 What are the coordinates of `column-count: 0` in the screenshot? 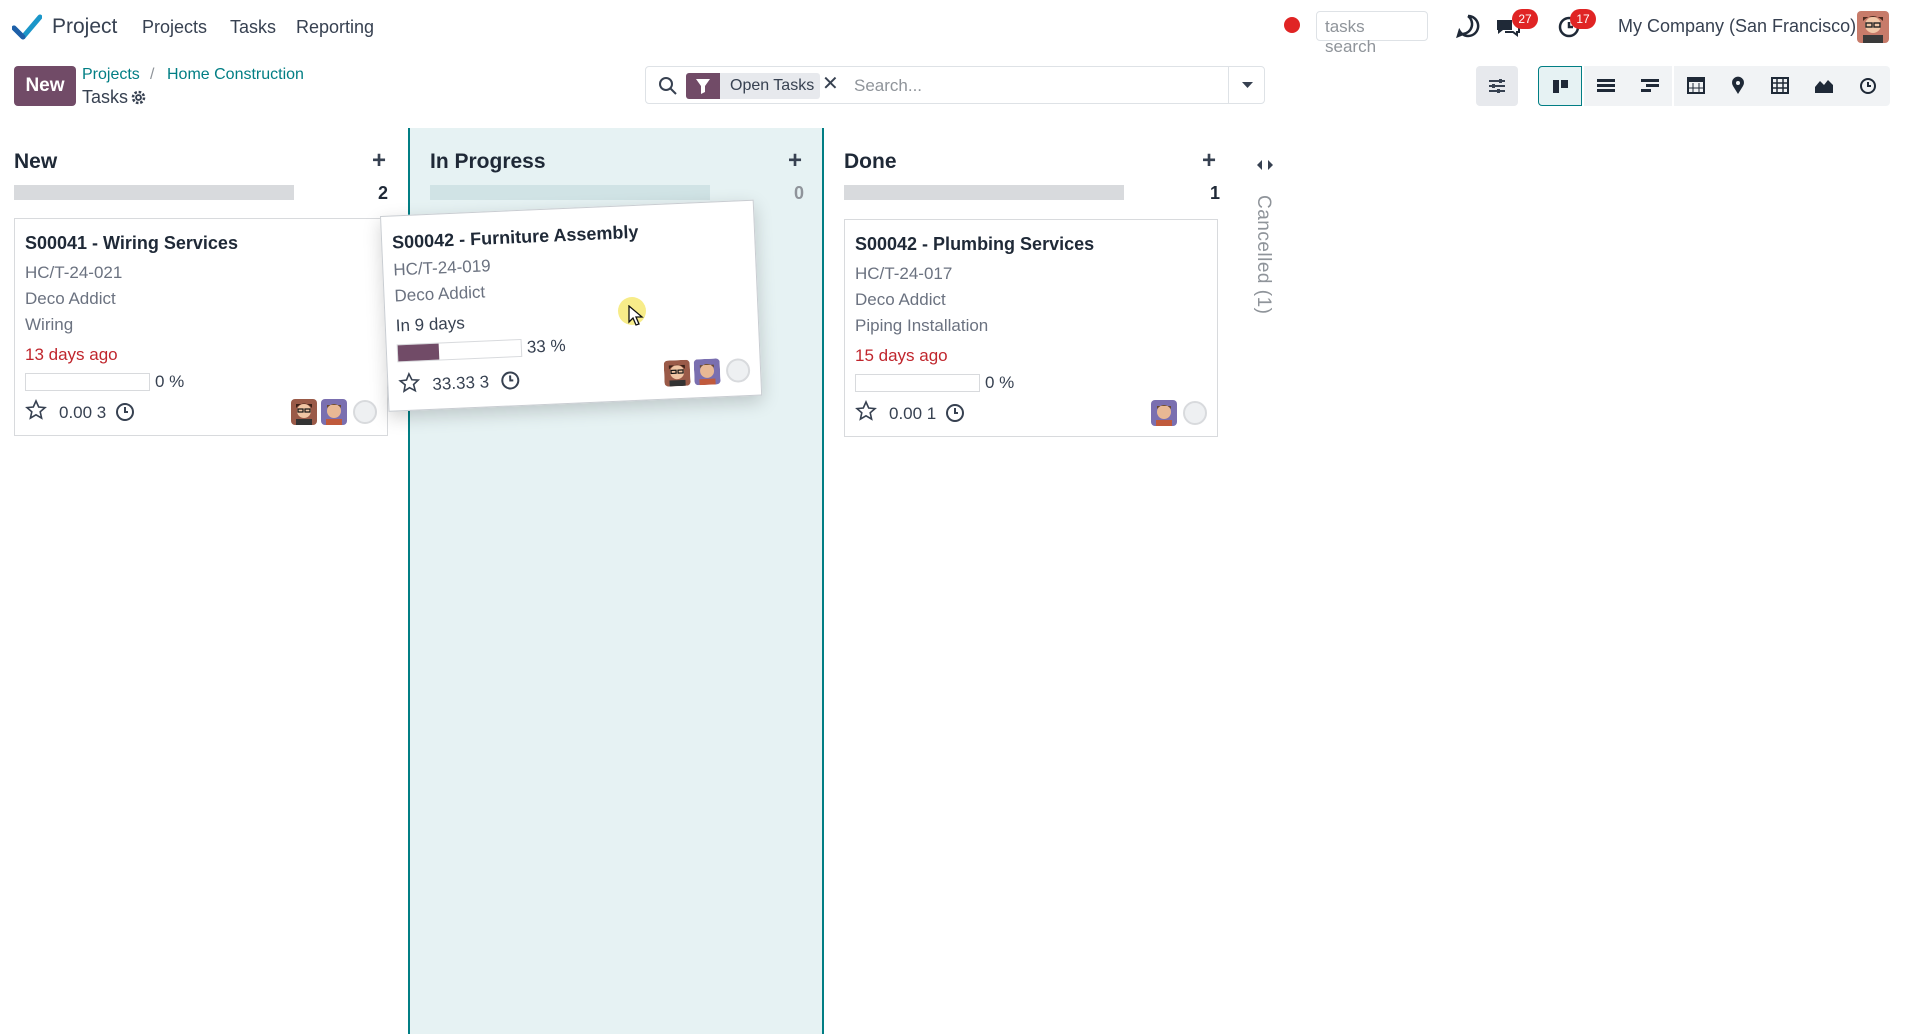 It's located at (799, 193).